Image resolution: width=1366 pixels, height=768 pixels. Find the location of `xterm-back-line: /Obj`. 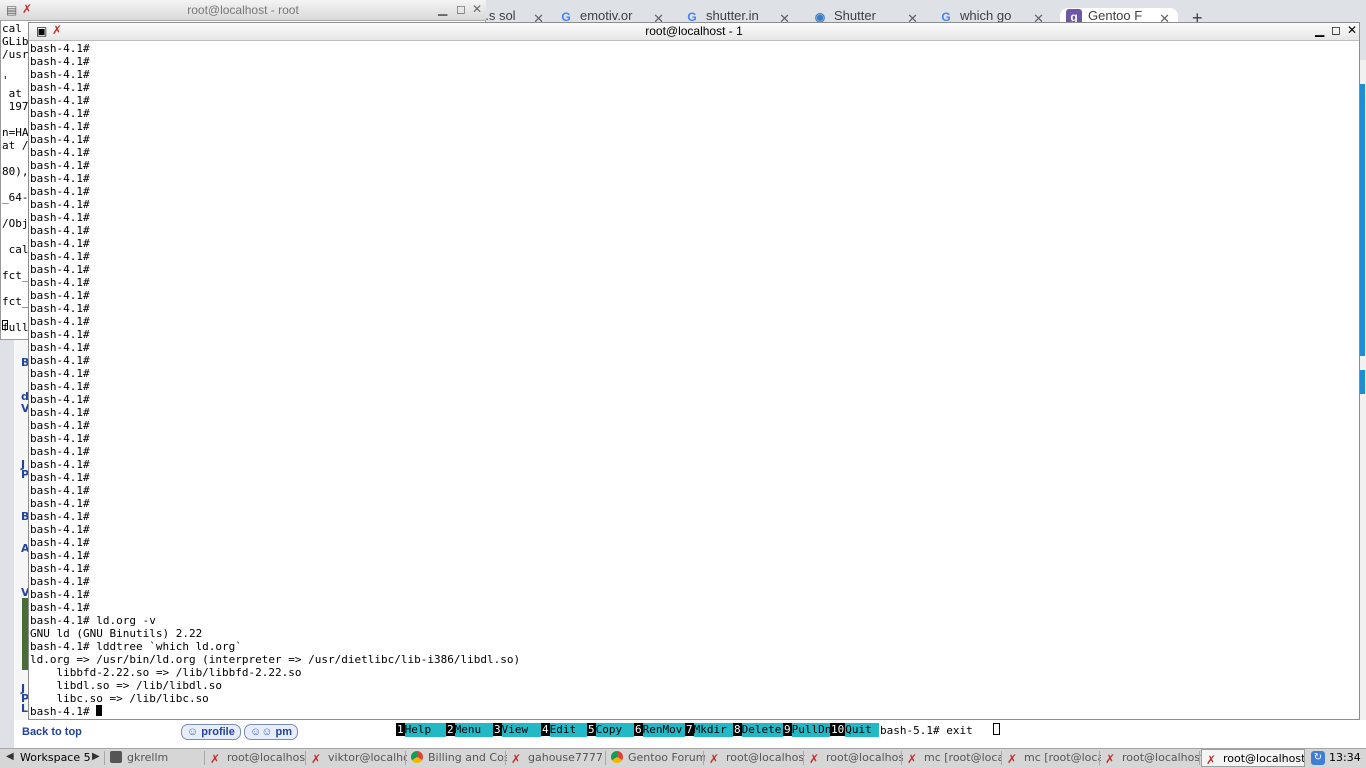

xterm-back-line: /Obj is located at coordinates (15, 223).